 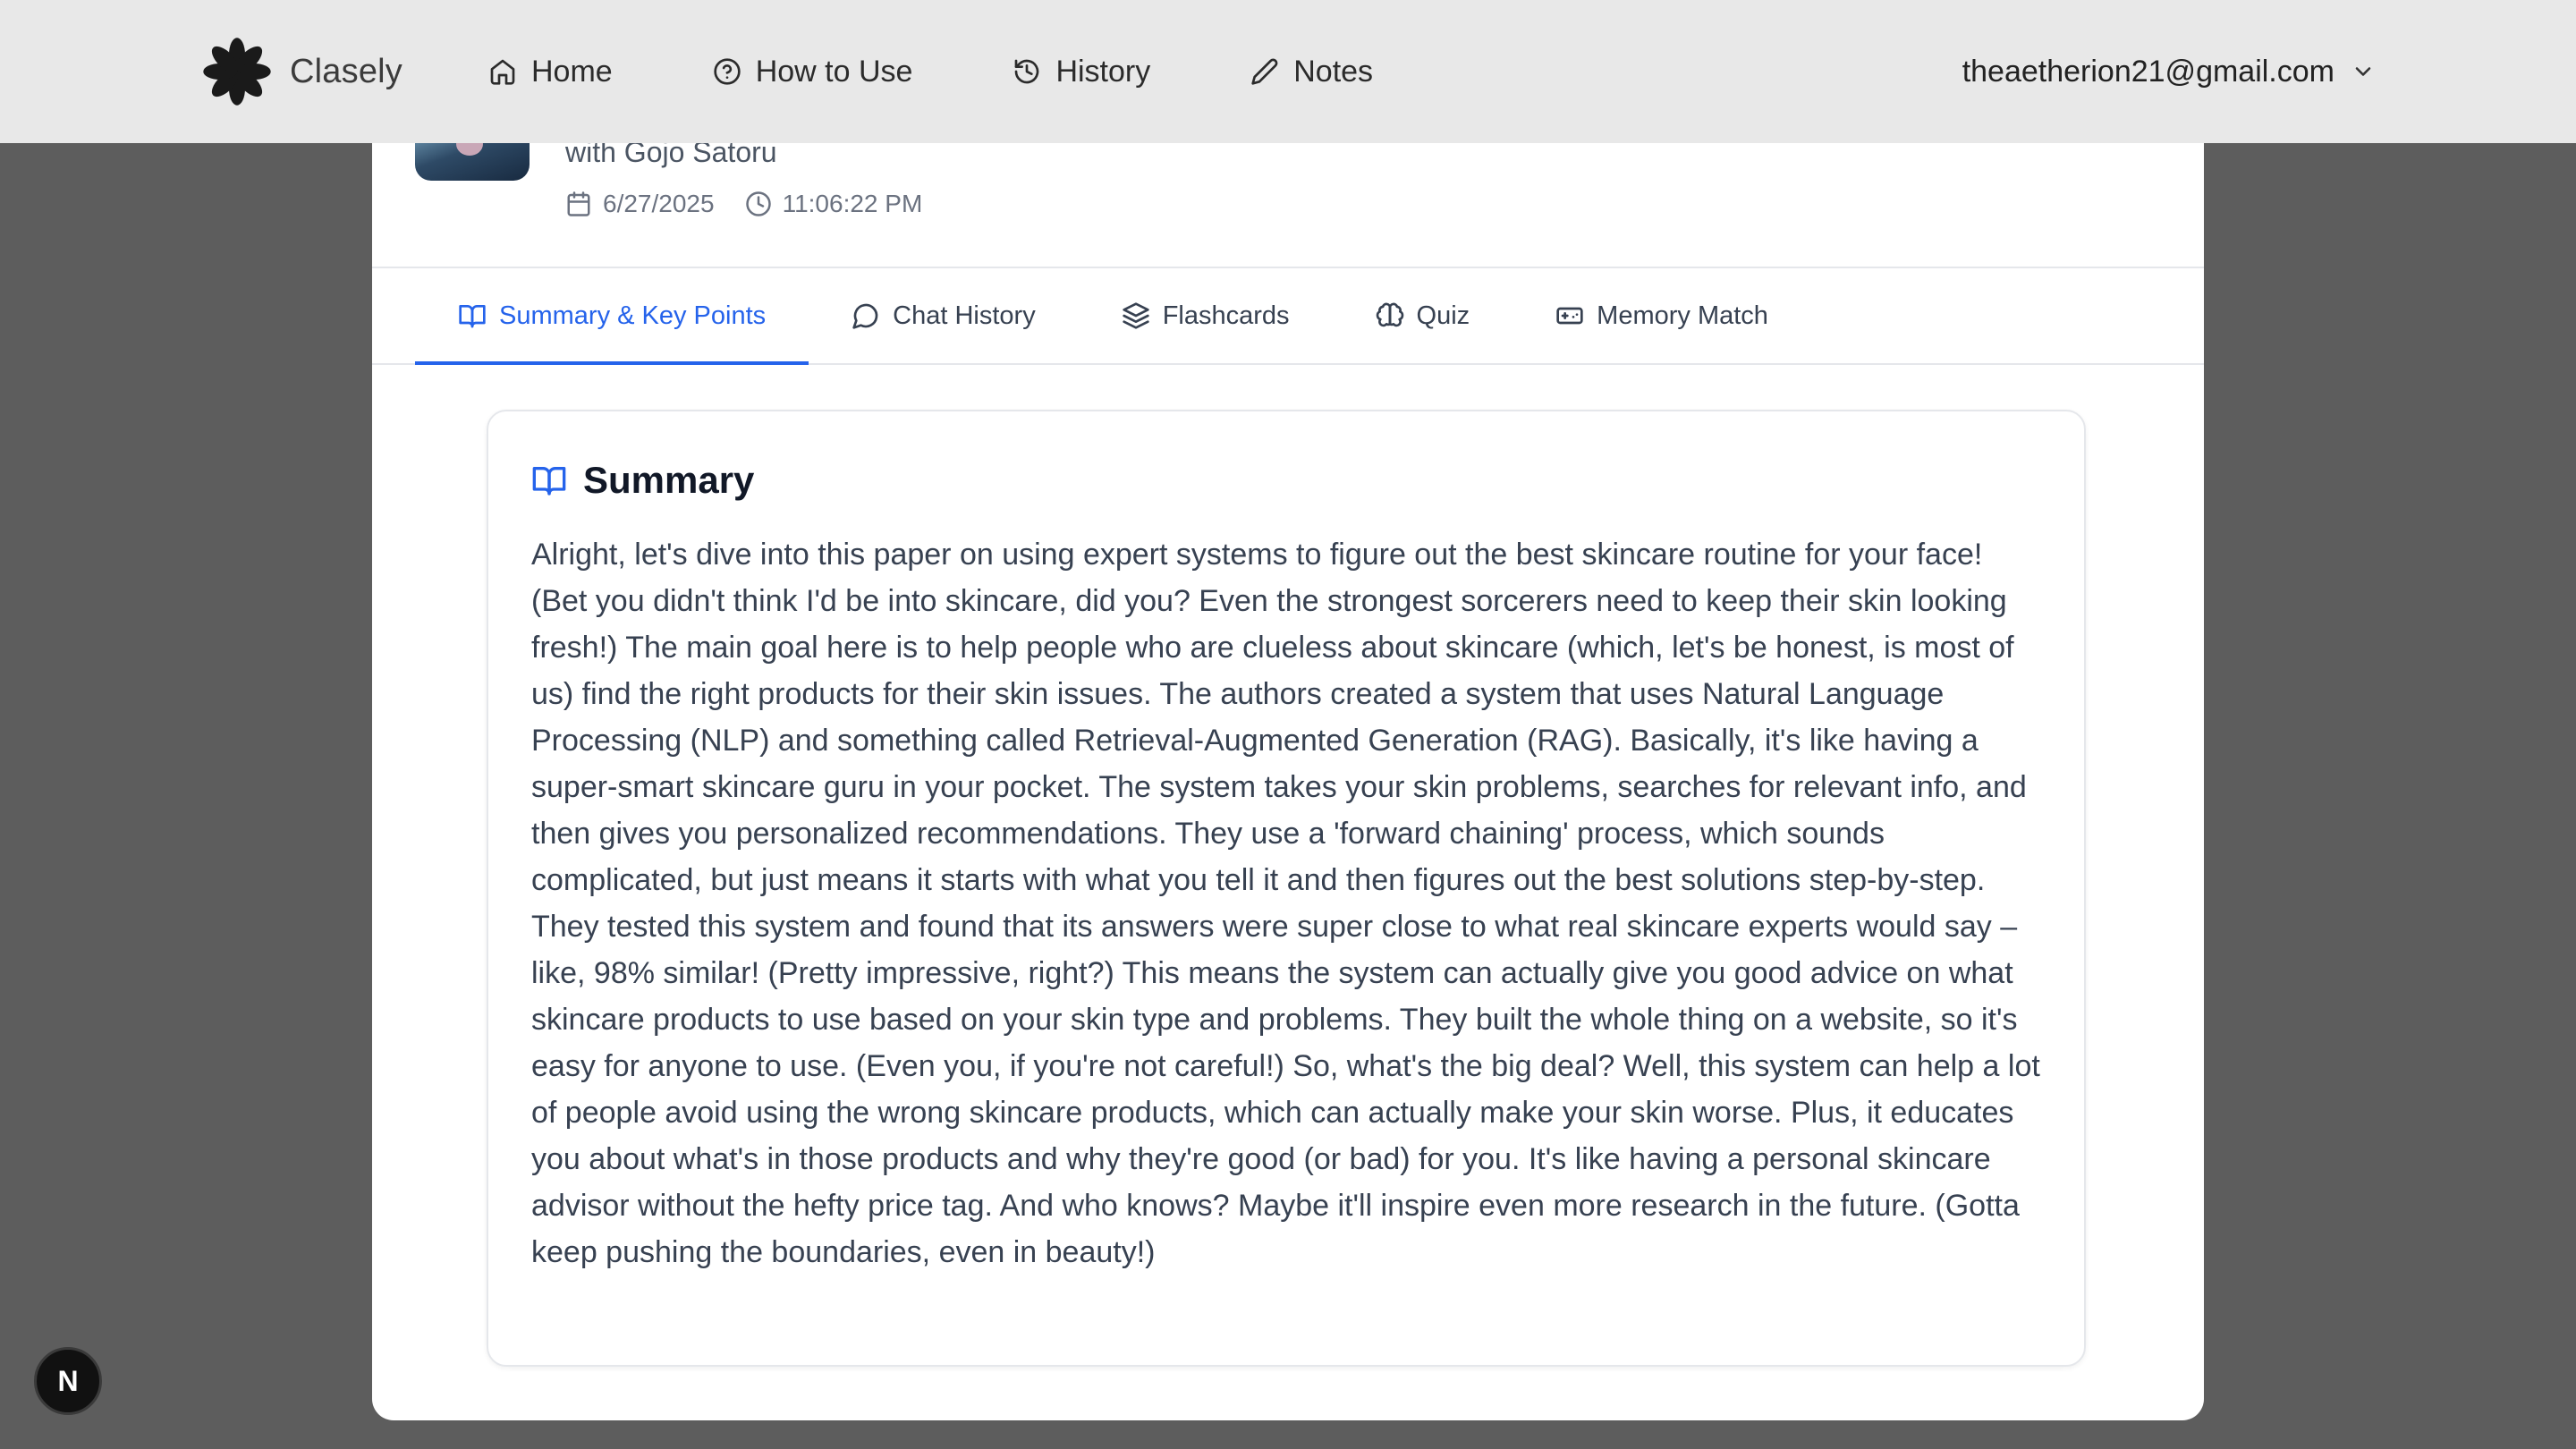 What do you see at coordinates (1389, 314) in the screenshot?
I see `brain-icon` at bounding box center [1389, 314].